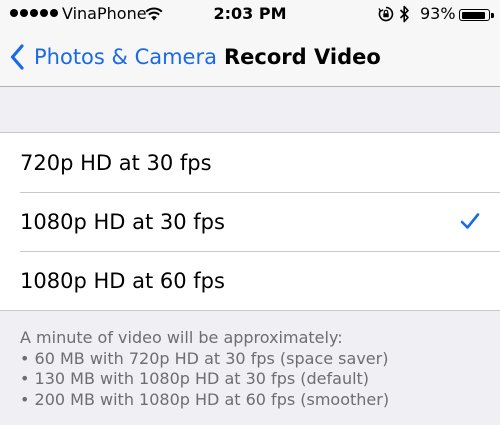  Describe the element at coordinates (125, 57) in the screenshot. I see `back-button-label: Photos & Camera` at that location.